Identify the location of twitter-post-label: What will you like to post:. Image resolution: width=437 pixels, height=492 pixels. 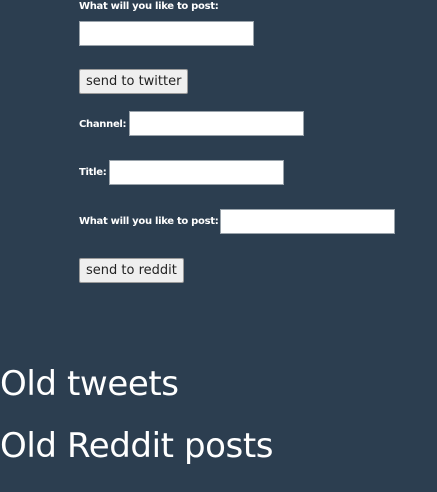
(149, 6).